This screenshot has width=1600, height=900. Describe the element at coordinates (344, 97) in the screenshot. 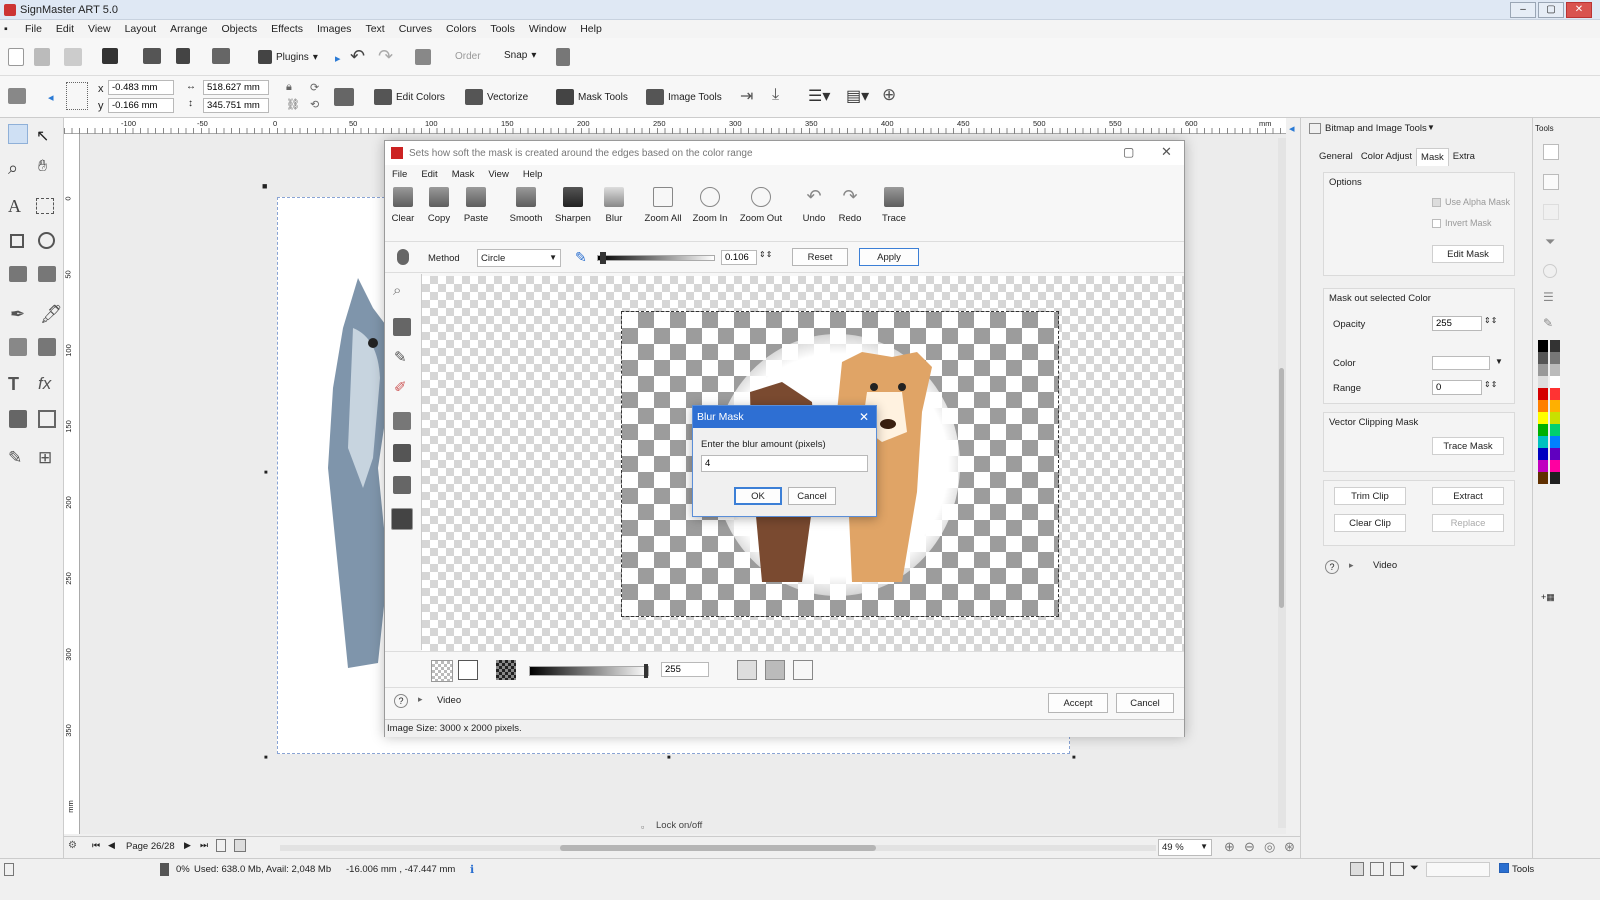

I see `camera-icon` at that location.